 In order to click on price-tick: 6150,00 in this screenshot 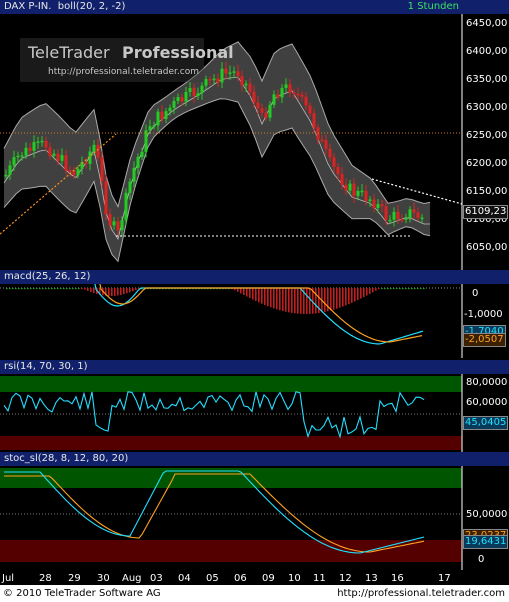, I will do `click(486, 191)`.